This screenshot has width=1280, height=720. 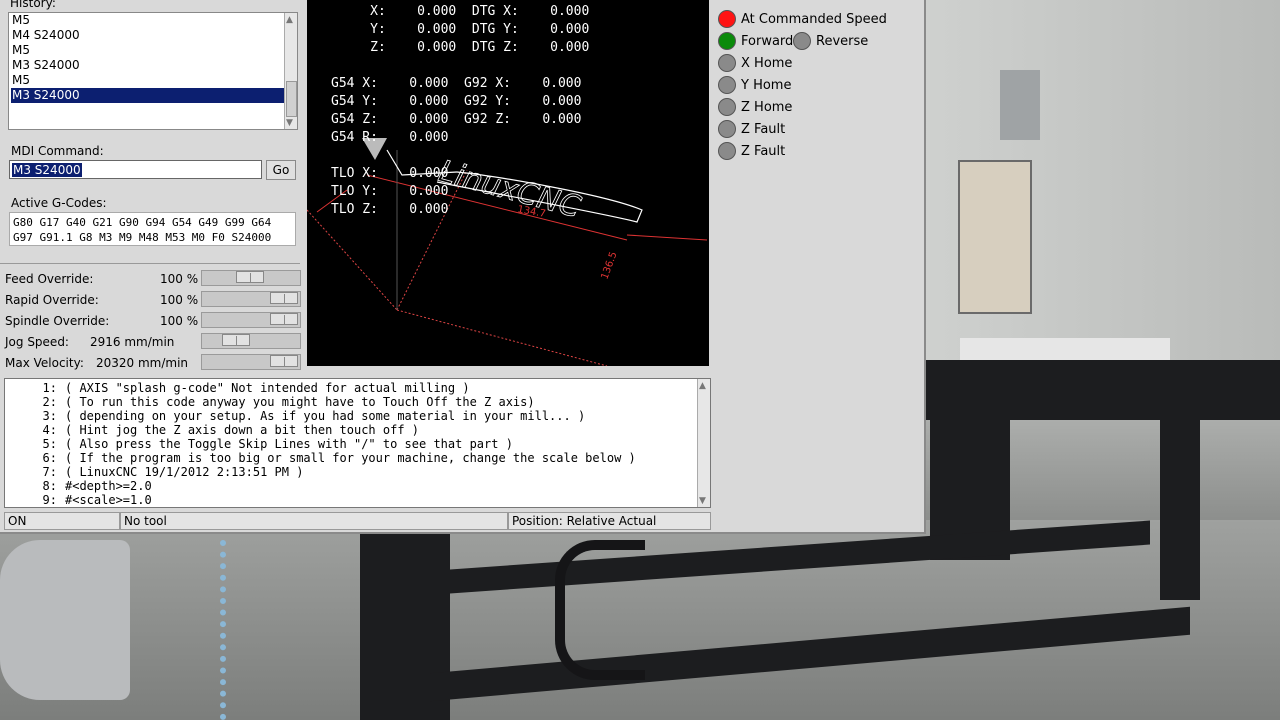 I want to click on extent-line, so click(x=667, y=237).